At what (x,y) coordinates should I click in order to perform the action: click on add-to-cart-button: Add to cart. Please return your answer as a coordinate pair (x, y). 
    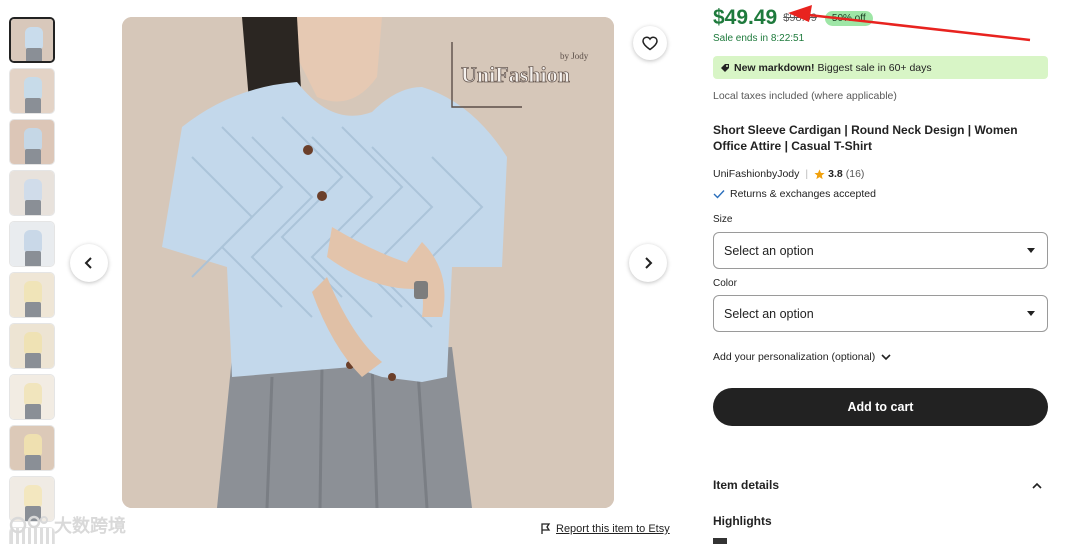
    Looking at the image, I should click on (880, 407).